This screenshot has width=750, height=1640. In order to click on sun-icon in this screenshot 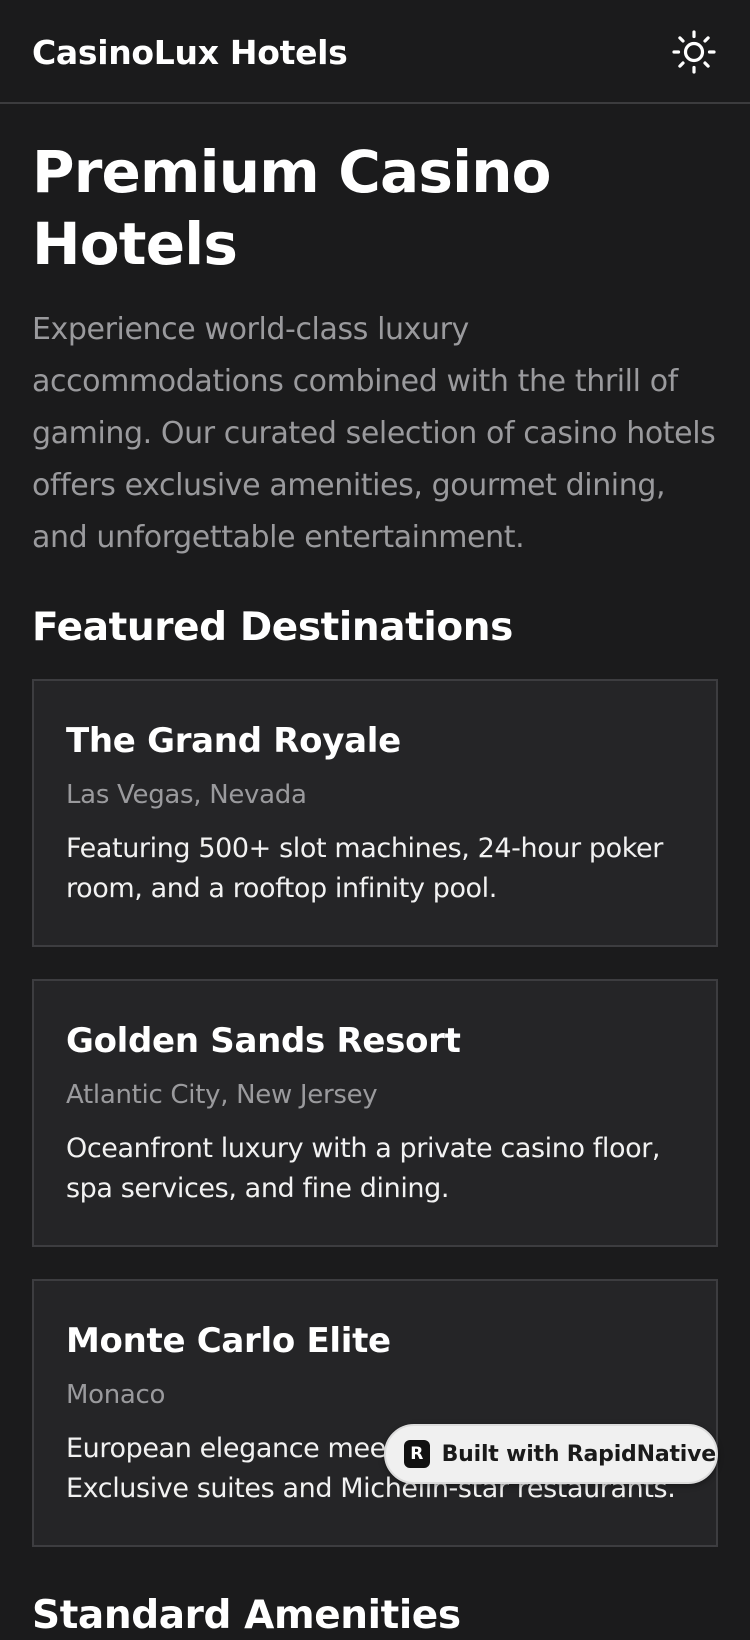, I will do `click(694, 52)`.